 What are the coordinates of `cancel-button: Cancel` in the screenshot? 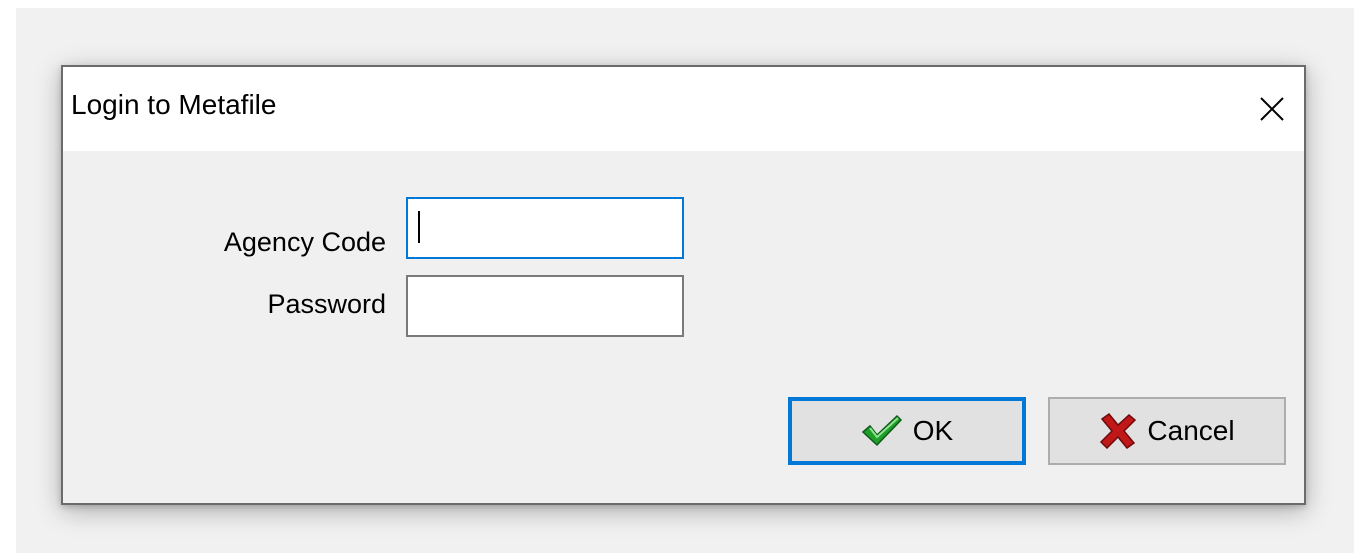 It's located at (1167, 431).